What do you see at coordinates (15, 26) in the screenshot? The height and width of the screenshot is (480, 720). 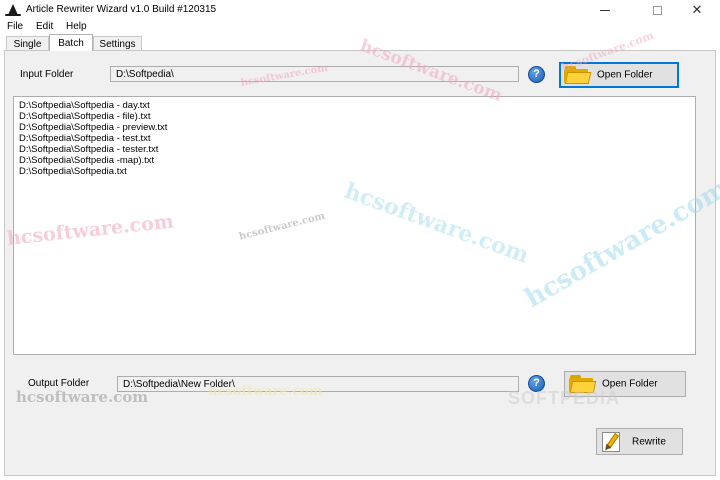 I see `menu-file: File` at bounding box center [15, 26].